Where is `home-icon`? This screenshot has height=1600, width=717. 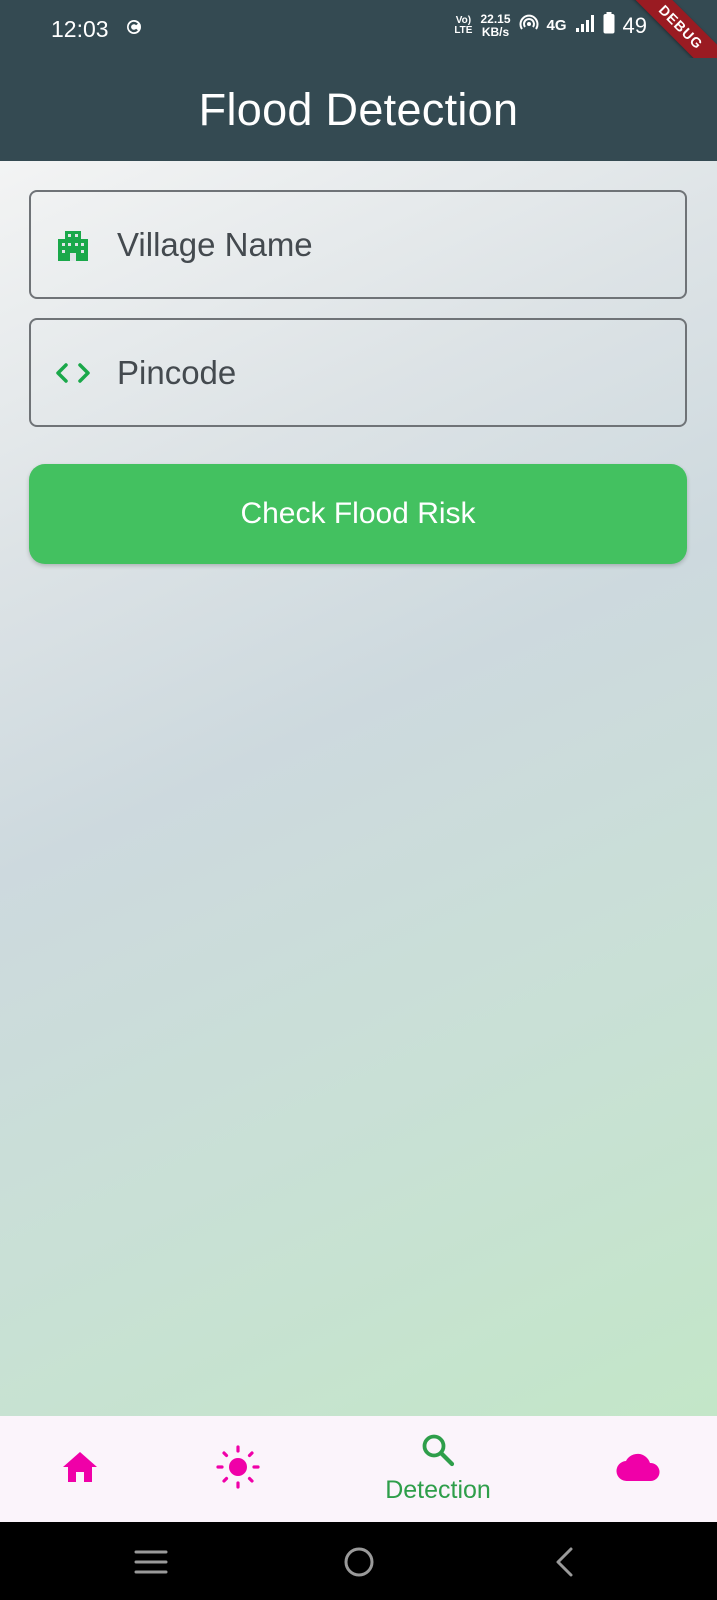 home-icon is located at coordinates (80, 1469).